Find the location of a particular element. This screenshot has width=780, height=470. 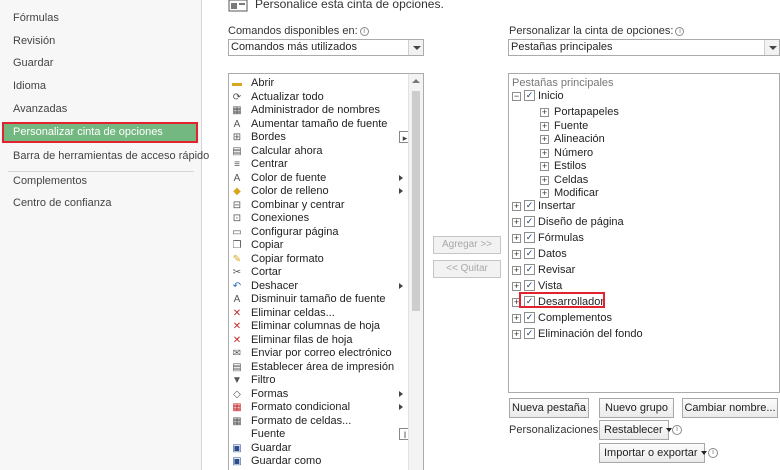

command-item: ✉ Enviar por correo electrónico is located at coordinates (319, 354).